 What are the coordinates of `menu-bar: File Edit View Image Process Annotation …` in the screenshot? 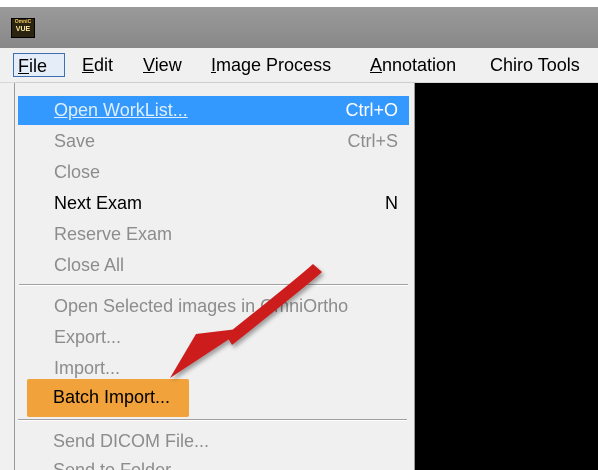 It's located at (299, 65).